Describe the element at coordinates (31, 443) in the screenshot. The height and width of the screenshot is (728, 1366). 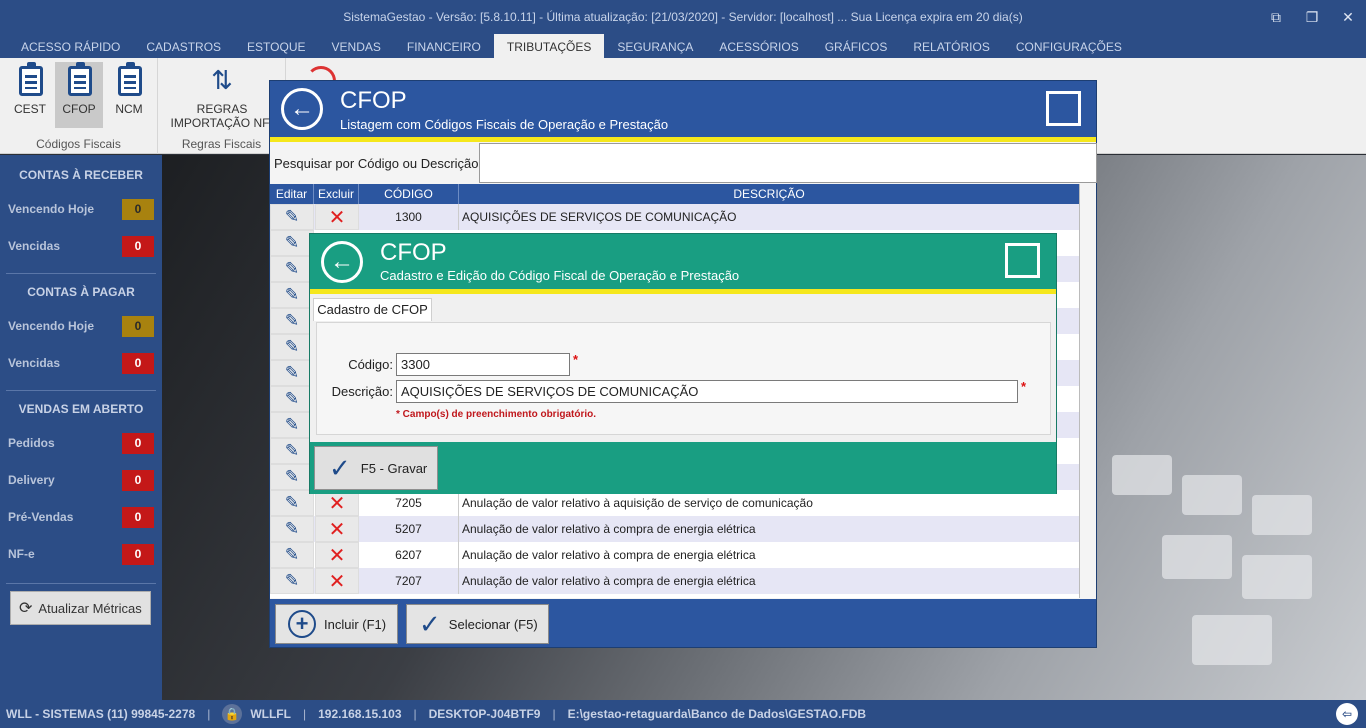
I see `metric-label: Pedidos` at that location.